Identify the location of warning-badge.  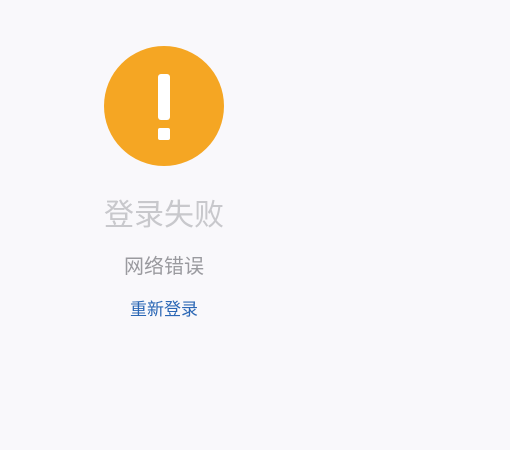
(164, 106).